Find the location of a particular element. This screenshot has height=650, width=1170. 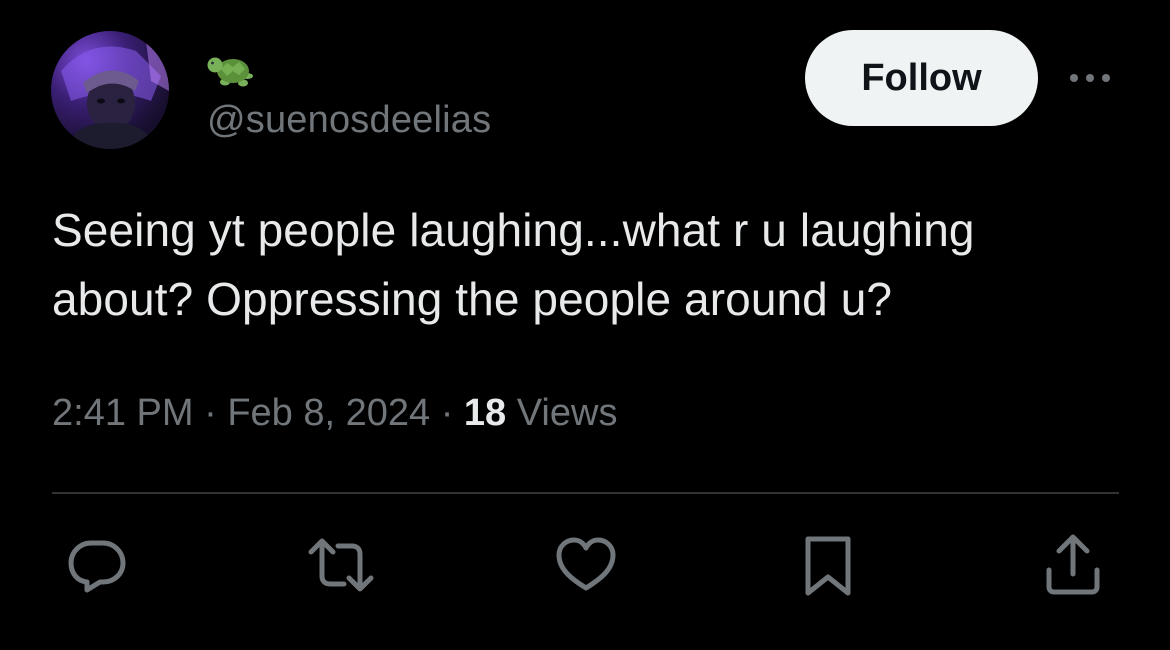

retweet-button is located at coordinates (341, 565).